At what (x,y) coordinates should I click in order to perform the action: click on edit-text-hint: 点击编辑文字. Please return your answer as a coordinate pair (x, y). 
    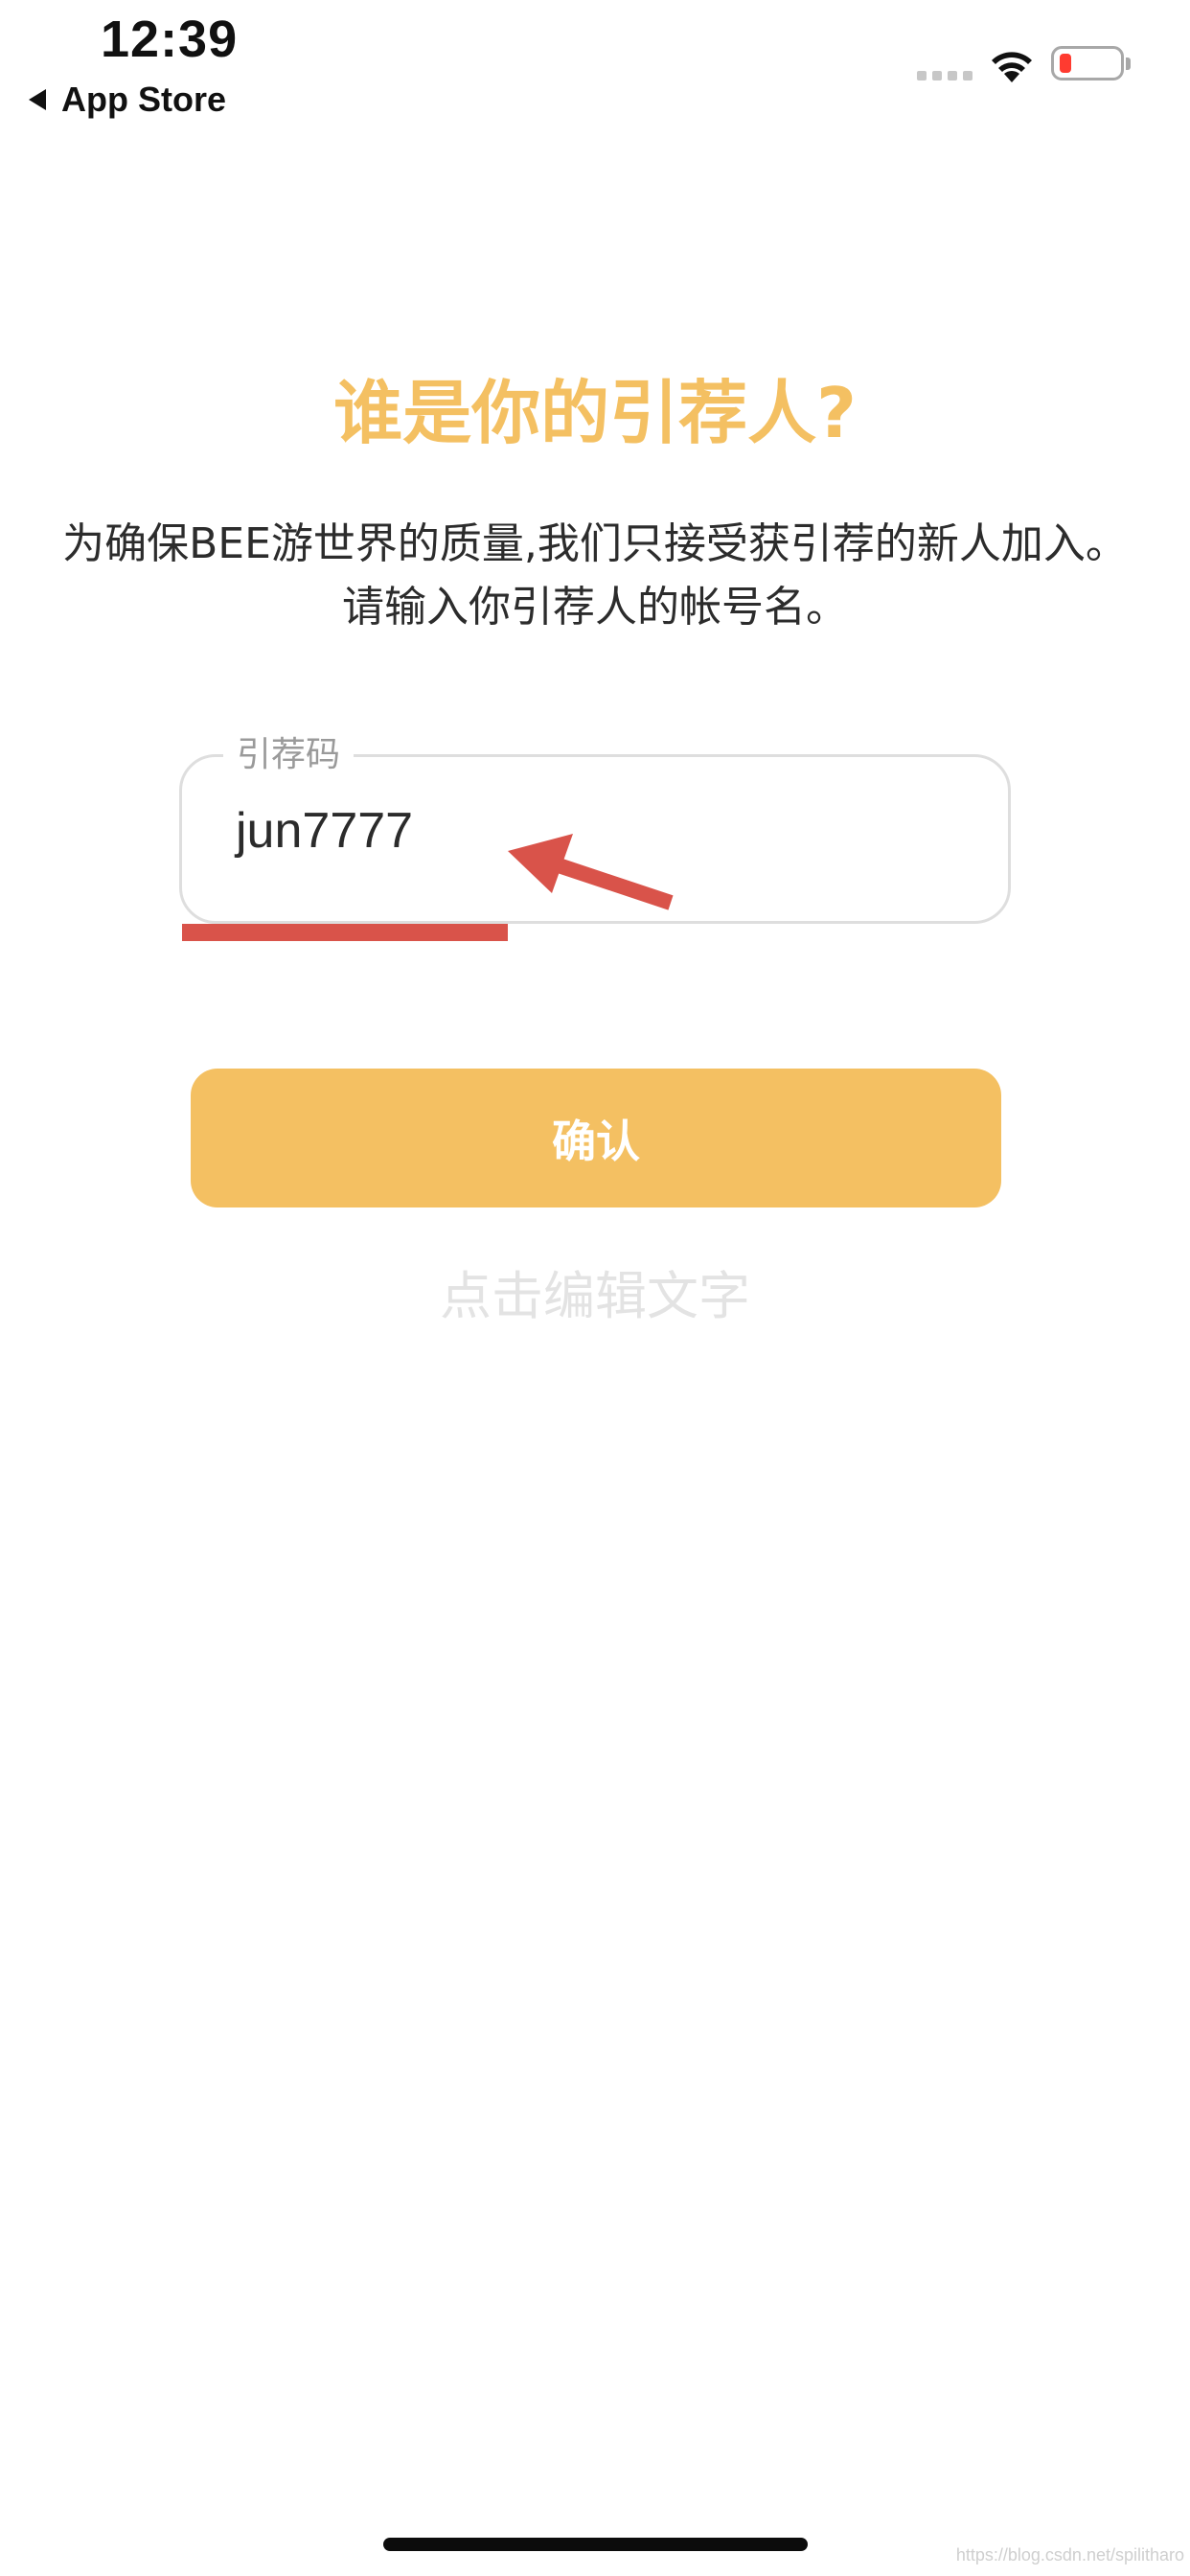
    Looking at the image, I should click on (595, 1291).